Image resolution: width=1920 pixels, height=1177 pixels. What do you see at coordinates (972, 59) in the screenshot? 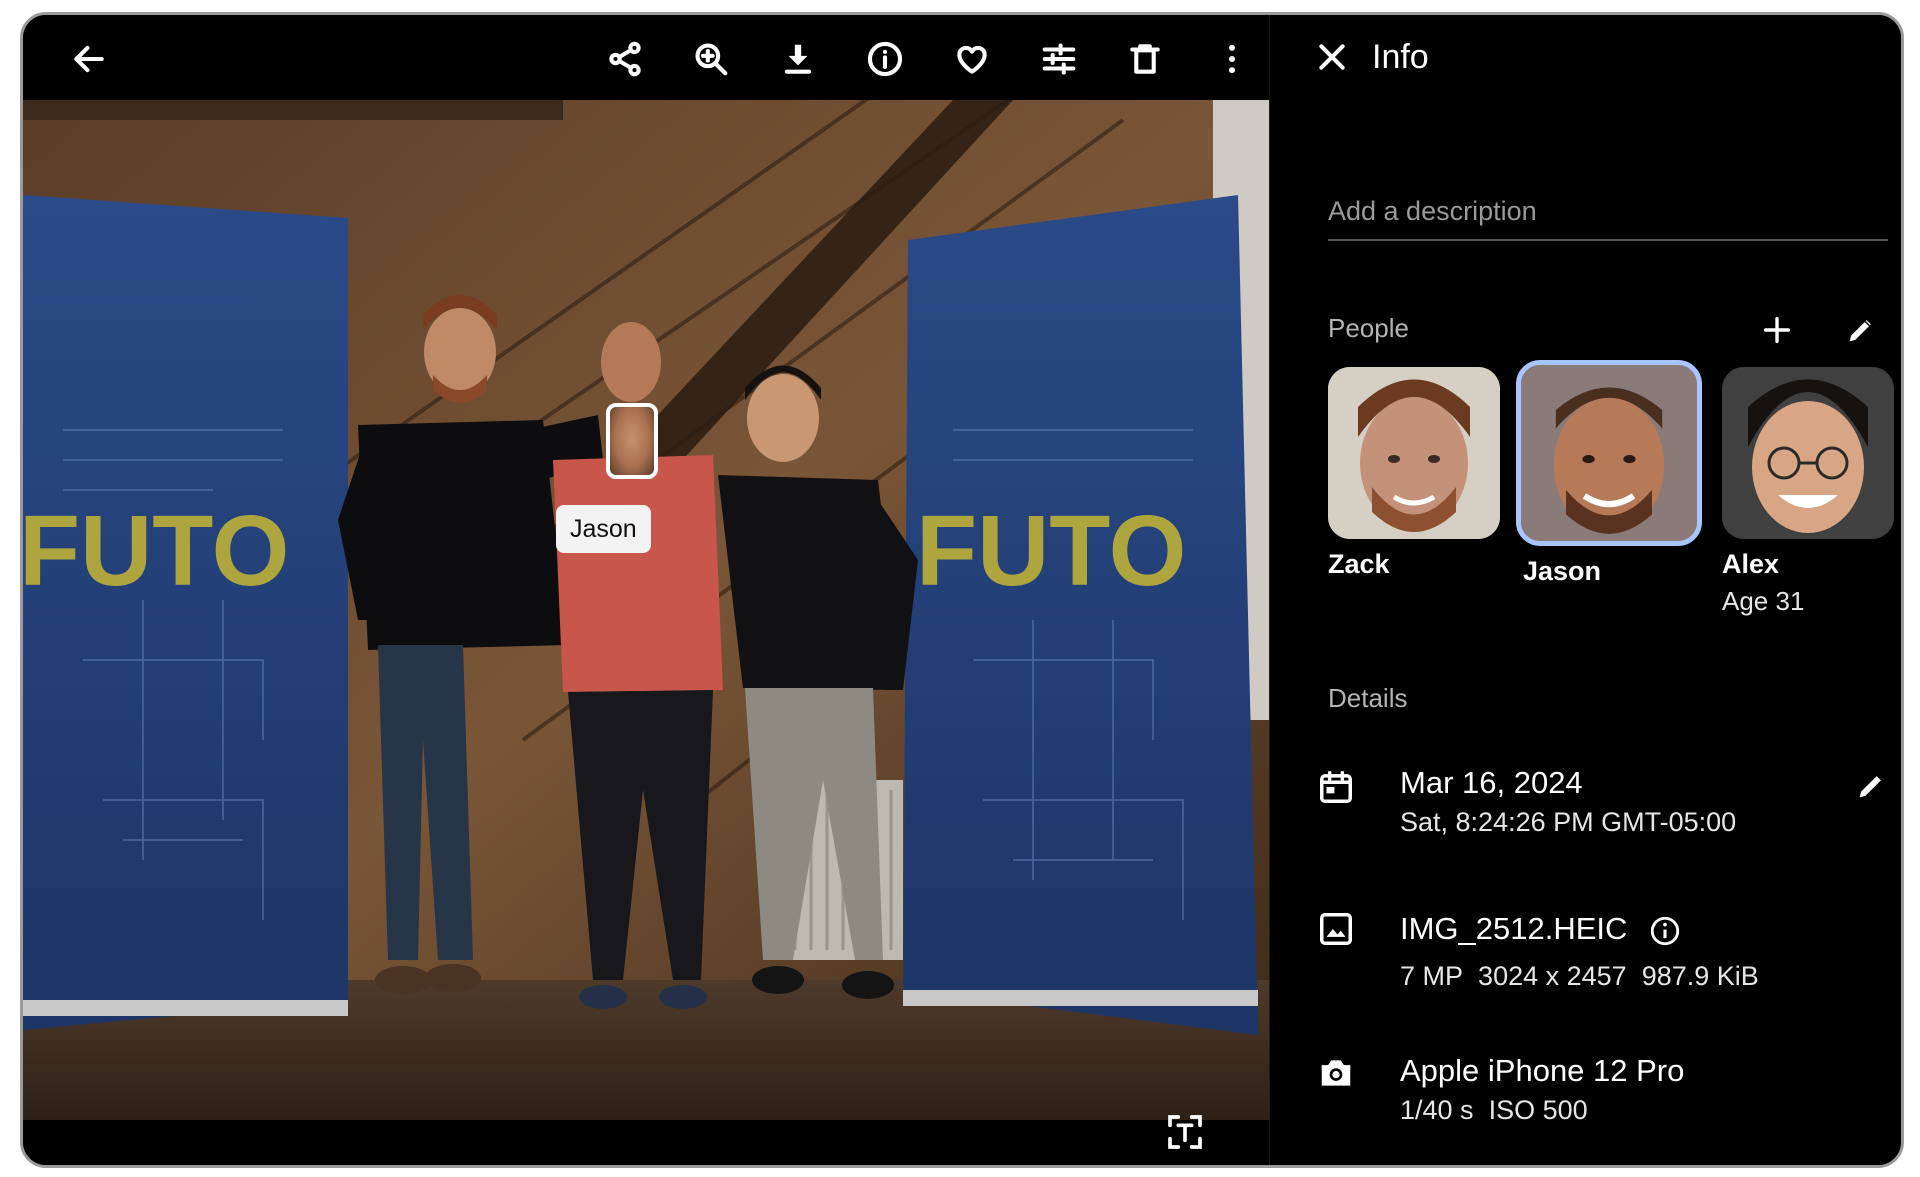
I see `favorite-icon` at bounding box center [972, 59].